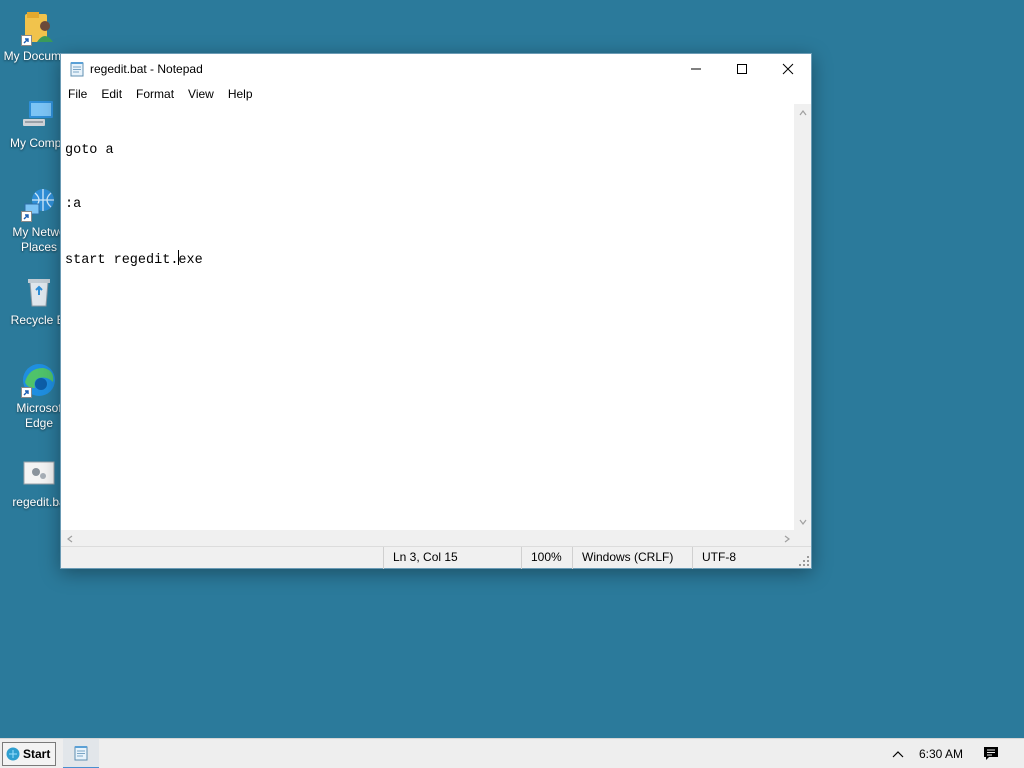 Image resolution: width=1024 pixels, height=768 pixels. I want to click on taskbar: Start 6:30 AM, so click(512, 753).